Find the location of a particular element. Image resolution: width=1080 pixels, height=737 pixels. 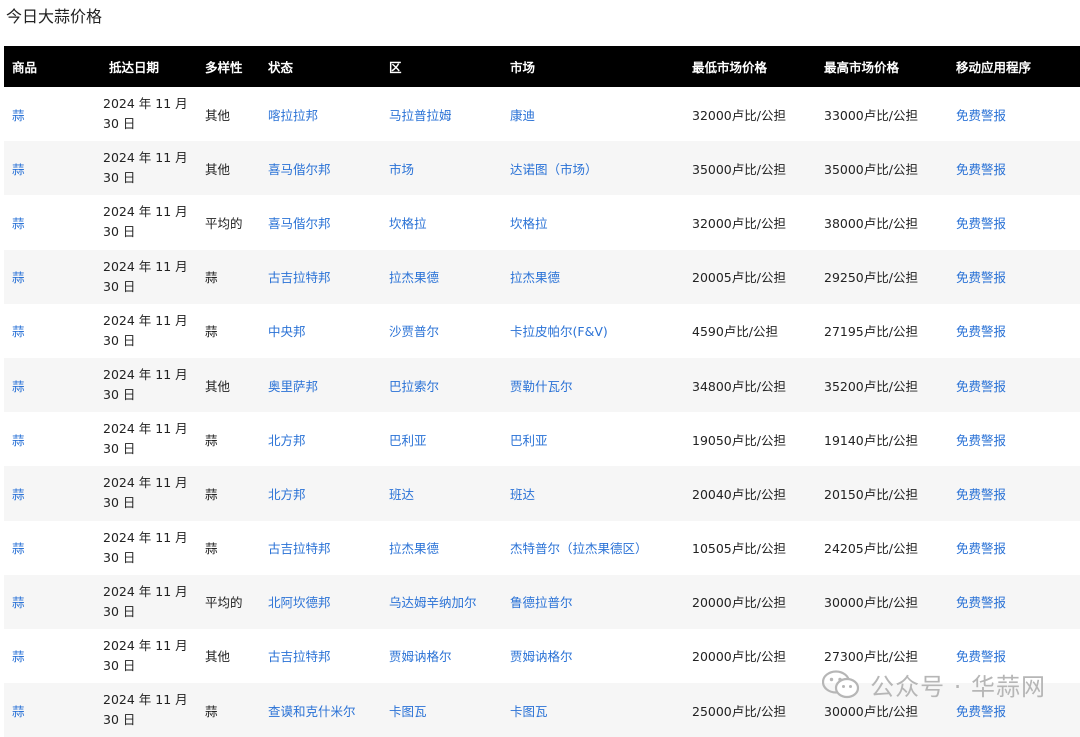

cell-district: 巴利亚 is located at coordinates (408, 440).